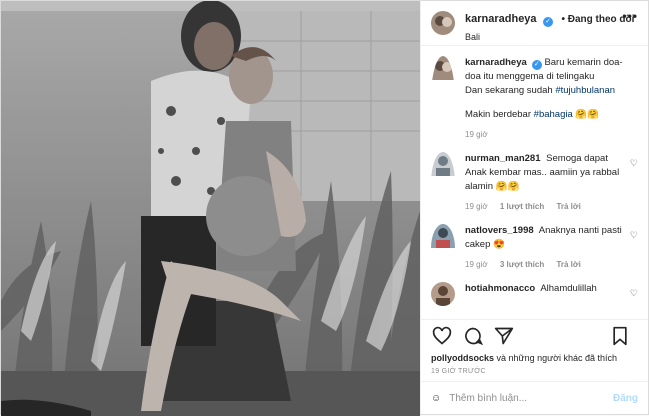  Describe the element at coordinates (557, 358) in the screenshot. I see `likes-rest-text: và những người khác đã thích` at that location.